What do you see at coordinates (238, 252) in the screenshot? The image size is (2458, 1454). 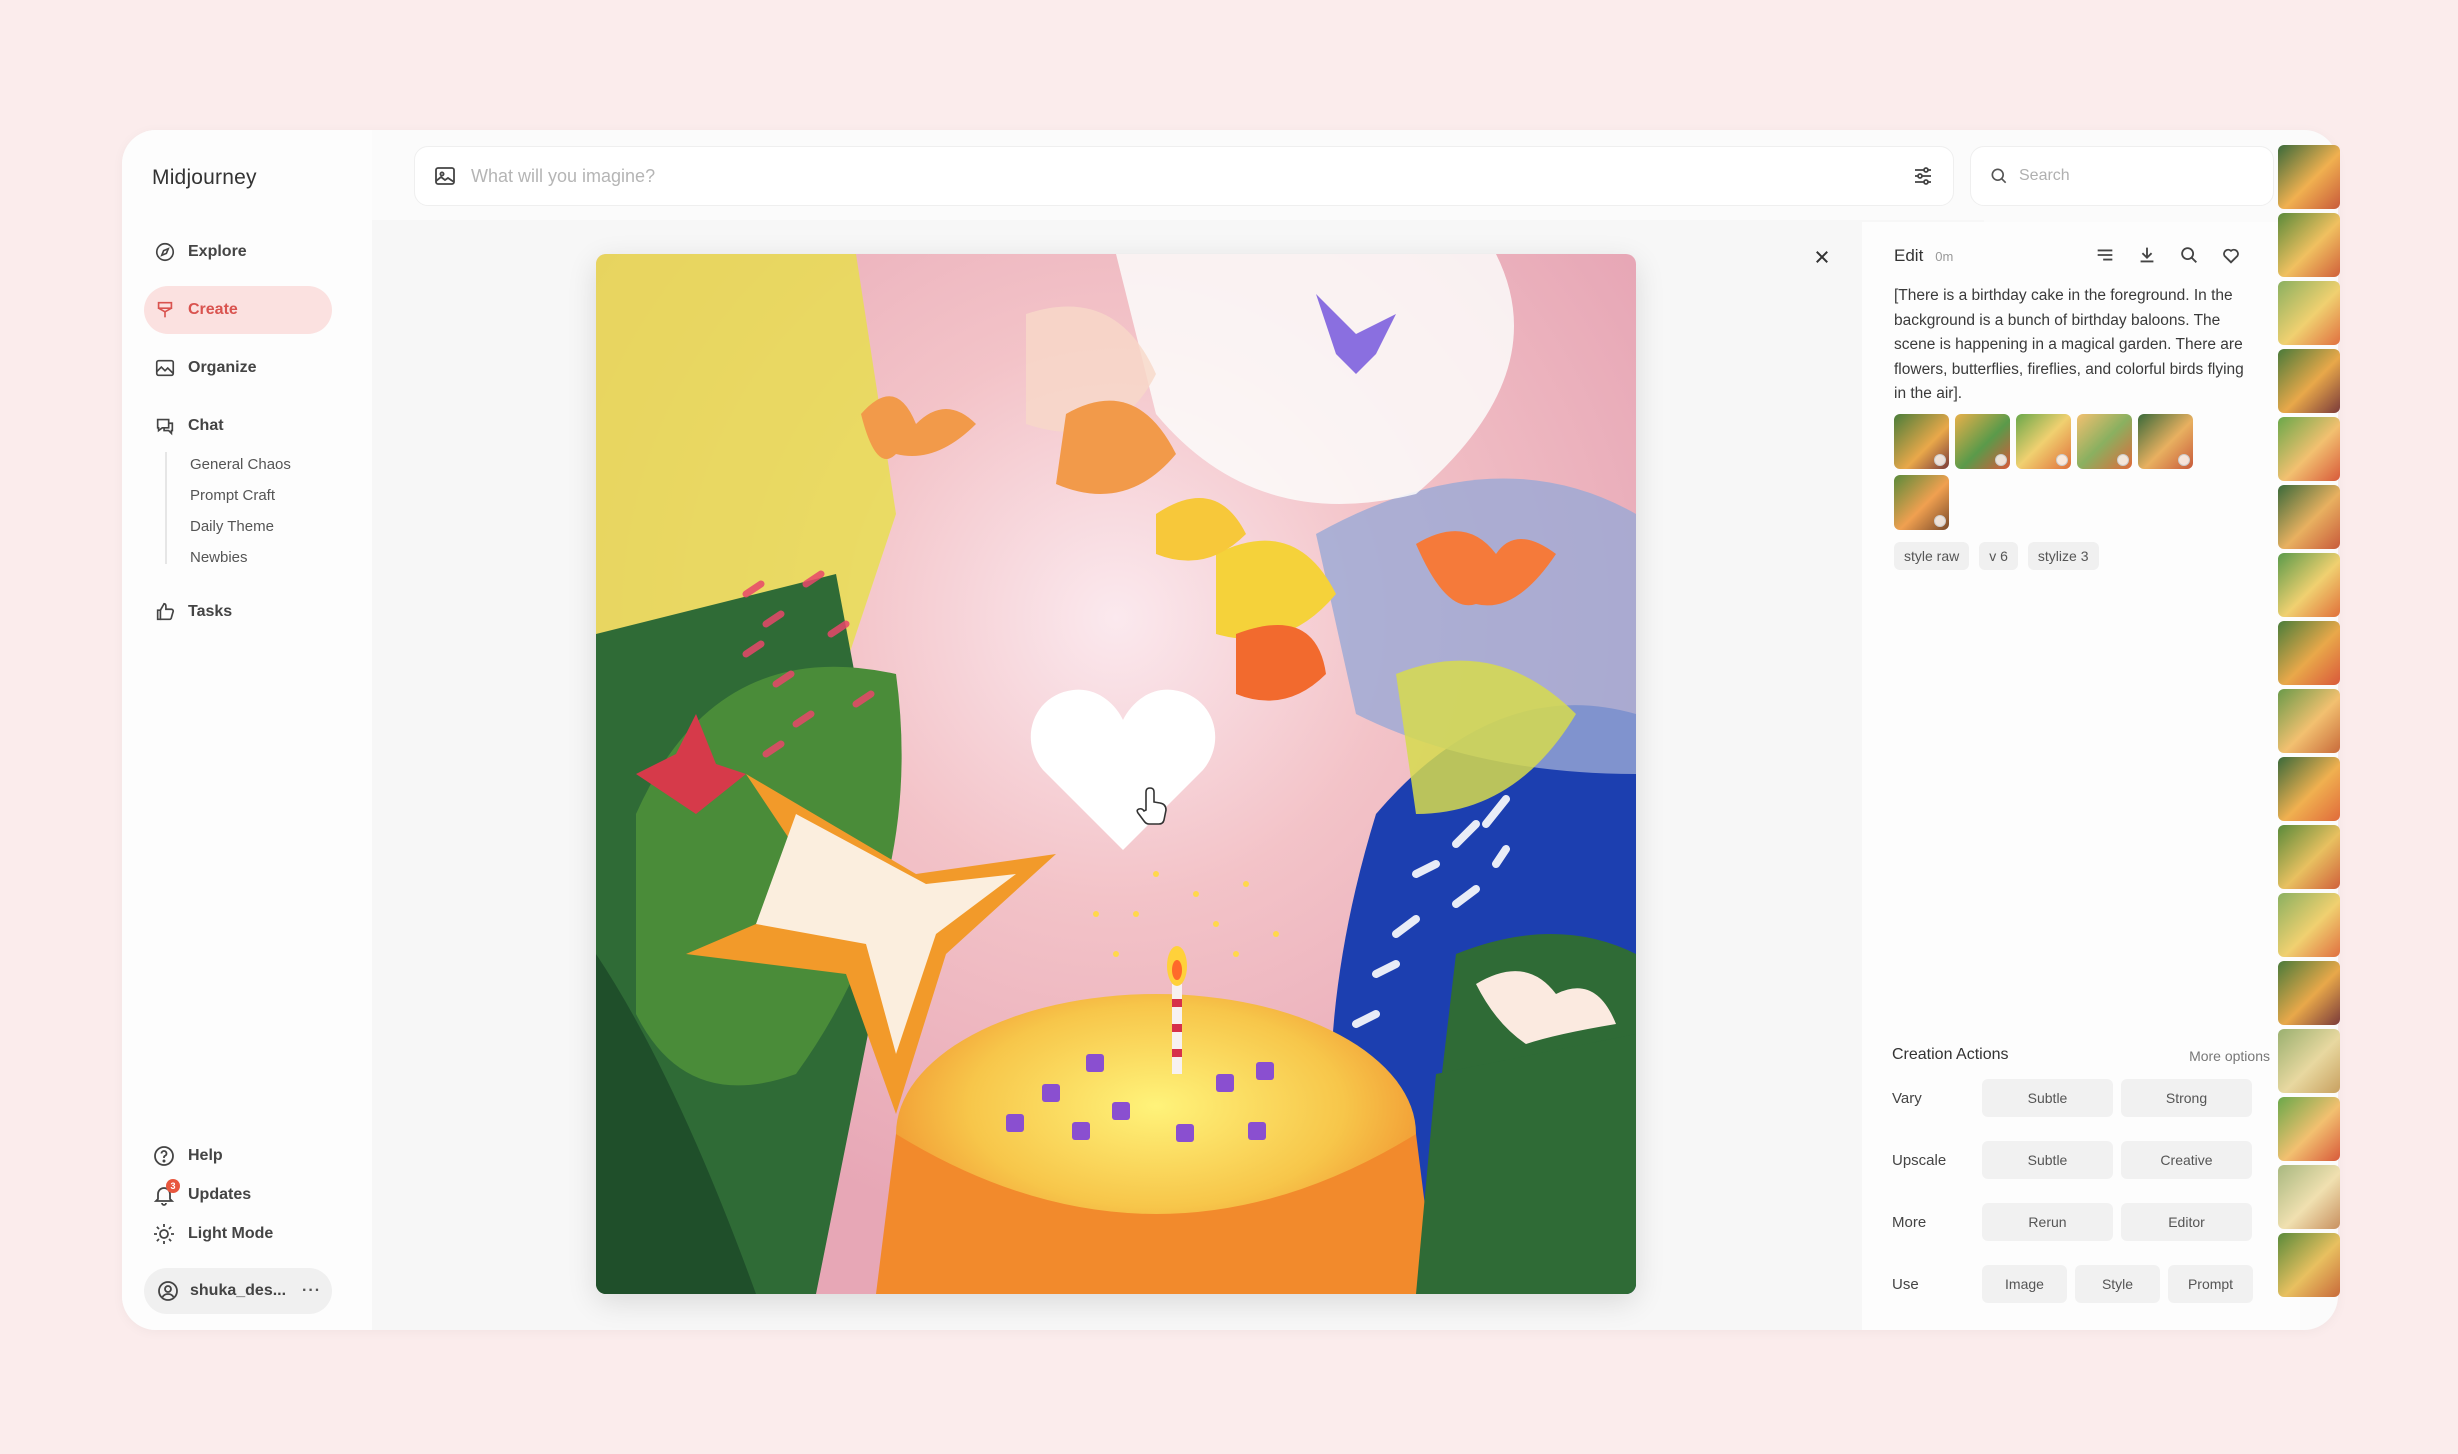 I see `sidebar-item-explore: Explore` at bounding box center [238, 252].